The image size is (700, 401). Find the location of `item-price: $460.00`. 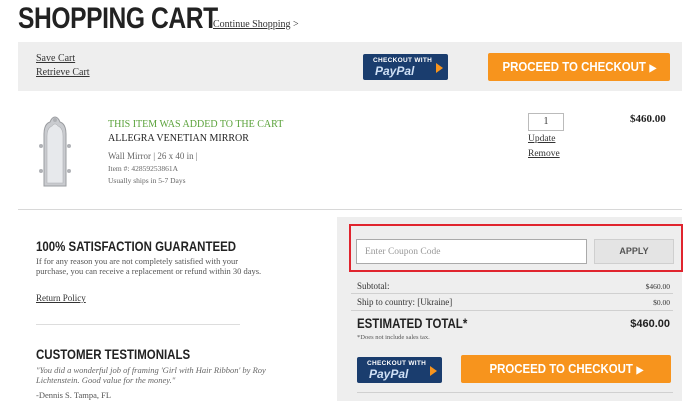

item-price: $460.00 is located at coordinates (648, 119).